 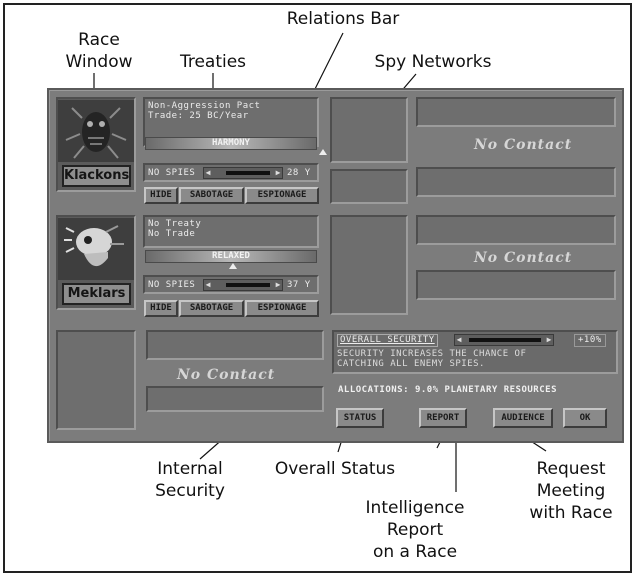 I want to click on trade-text: No Trade, so click(x=172, y=234).